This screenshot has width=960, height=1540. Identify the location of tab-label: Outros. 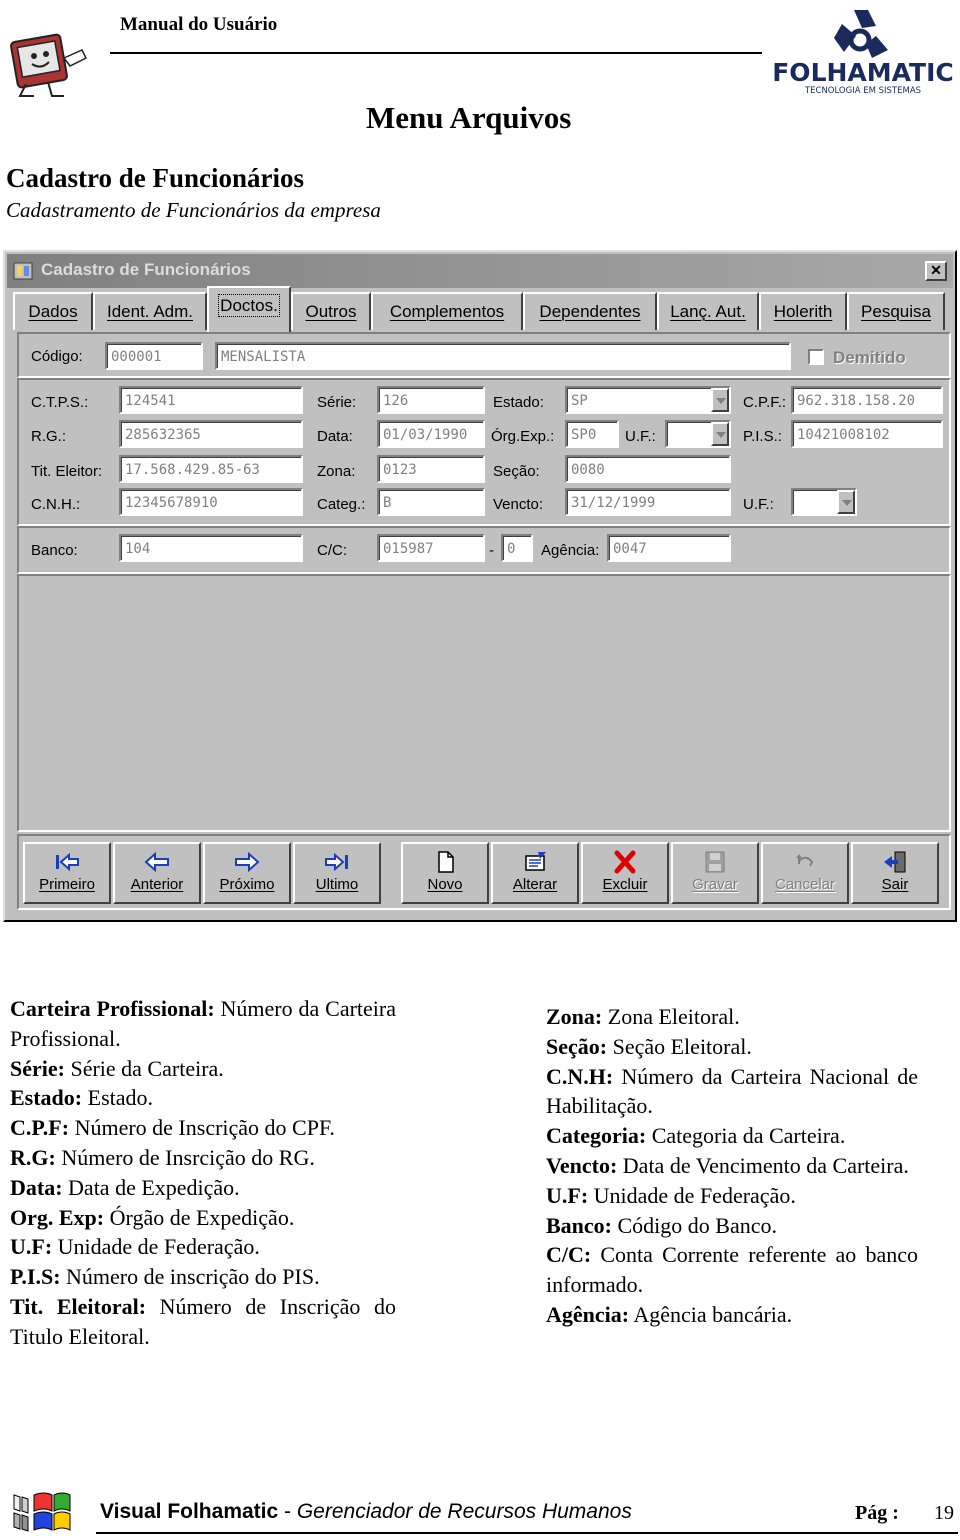
(331, 311).